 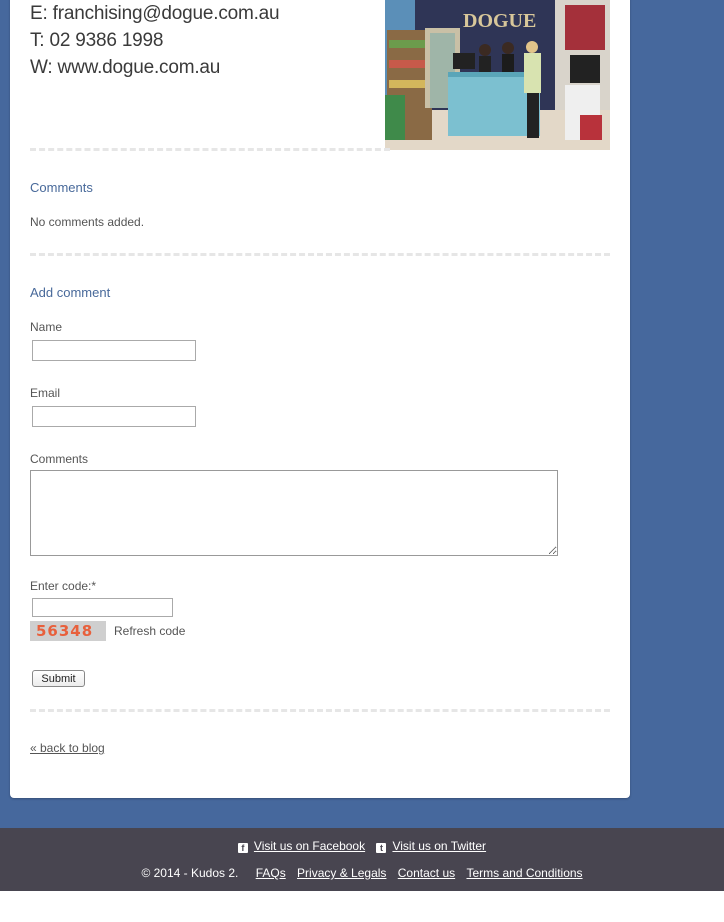 What do you see at coordinates (499, 21) in the screenshot?
I see `store-sign-text: DOGUE` at bounding box center [499, 21].